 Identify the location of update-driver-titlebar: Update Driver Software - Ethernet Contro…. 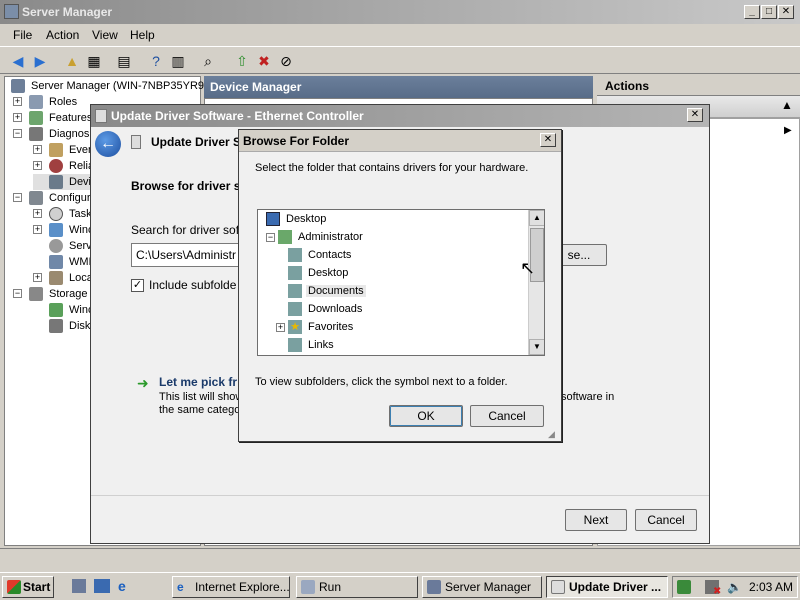
(400, 116).